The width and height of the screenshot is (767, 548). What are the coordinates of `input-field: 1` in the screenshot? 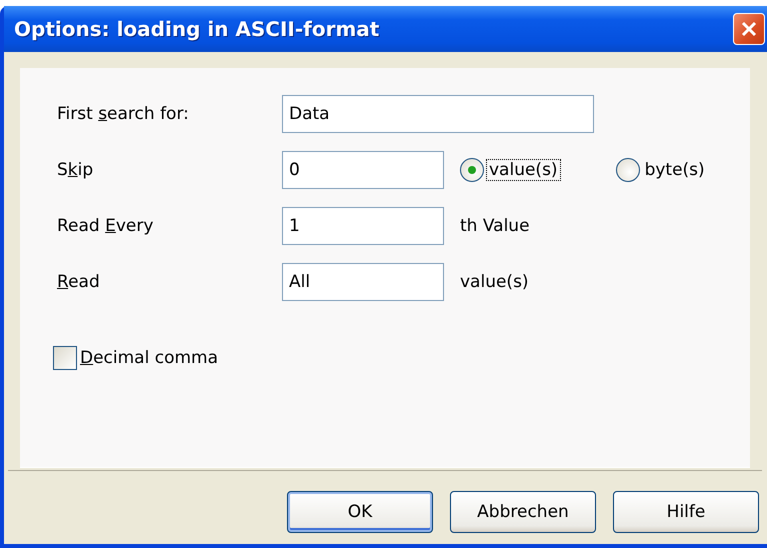 It's located at (363, 226).